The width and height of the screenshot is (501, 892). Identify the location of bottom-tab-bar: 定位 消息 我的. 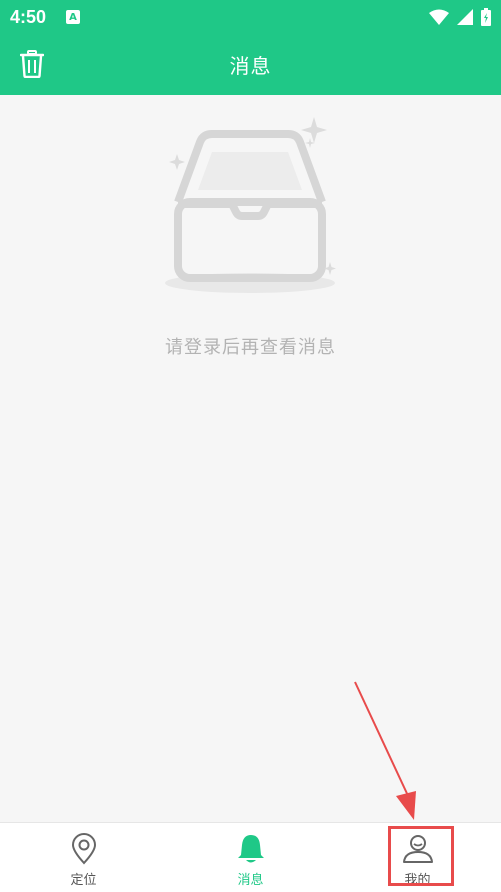
(250, 857).